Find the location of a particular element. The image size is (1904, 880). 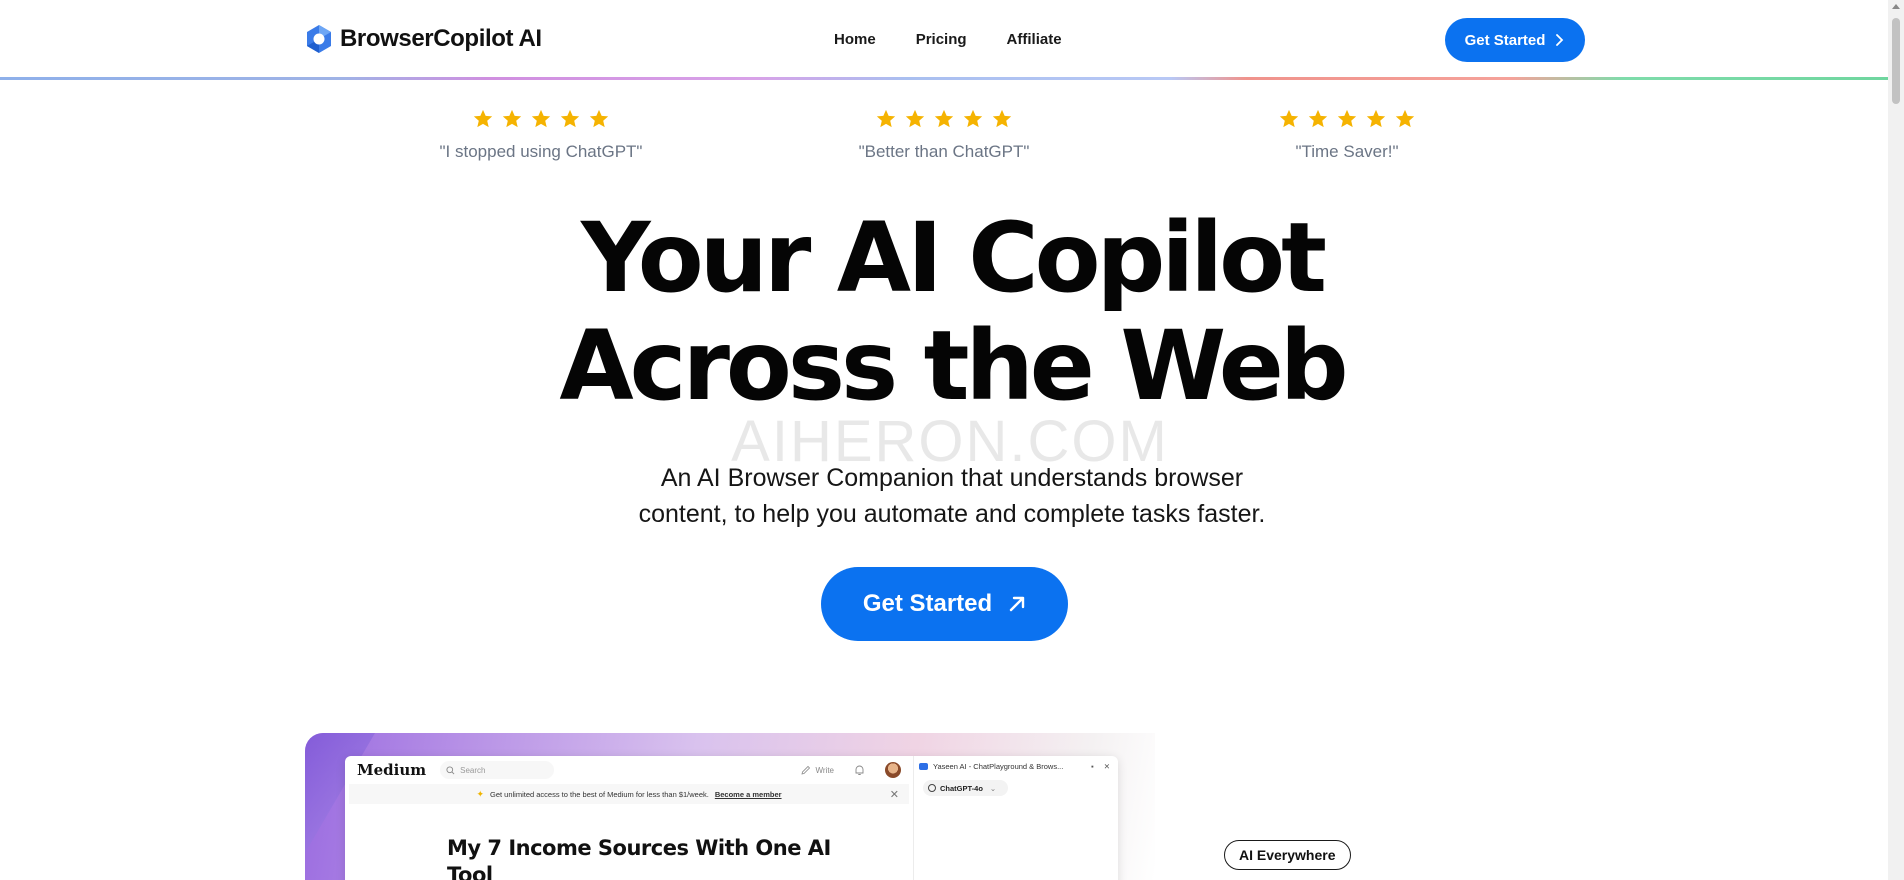

review-card: "Time Saver!" is located at coordinates (1347, 135).